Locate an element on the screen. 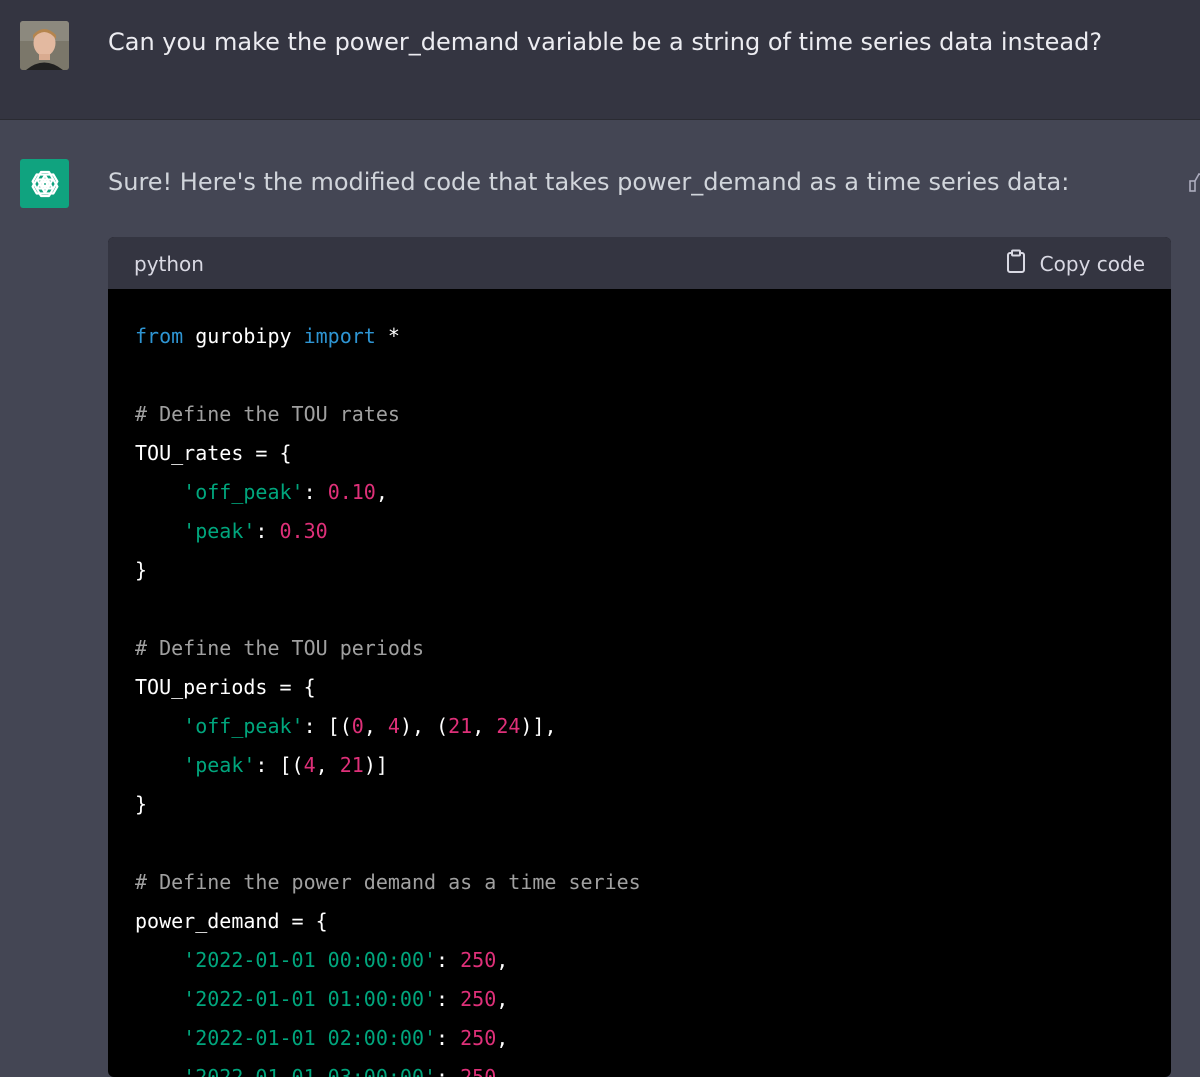  copy-code-button: Copy code is located at coordinates (1075, 263).